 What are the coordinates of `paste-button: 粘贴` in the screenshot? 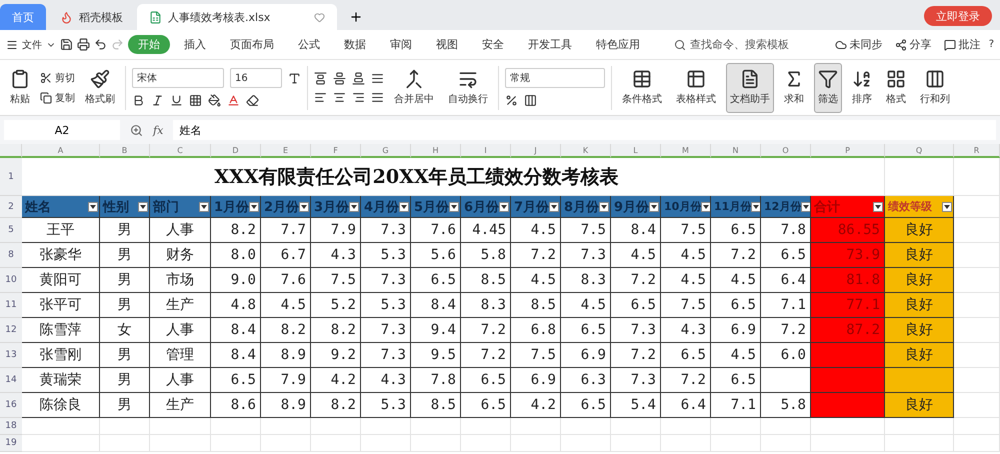 It's located at (20, 87).